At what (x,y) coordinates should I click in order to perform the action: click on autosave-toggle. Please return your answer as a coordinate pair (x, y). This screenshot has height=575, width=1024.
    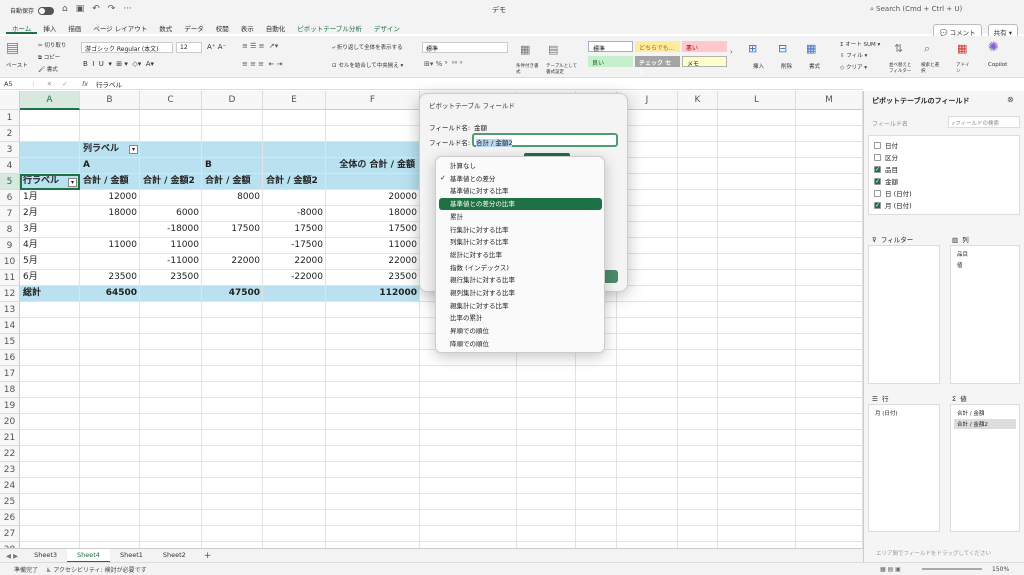
    Looking at the image, I should click on (46, 10).